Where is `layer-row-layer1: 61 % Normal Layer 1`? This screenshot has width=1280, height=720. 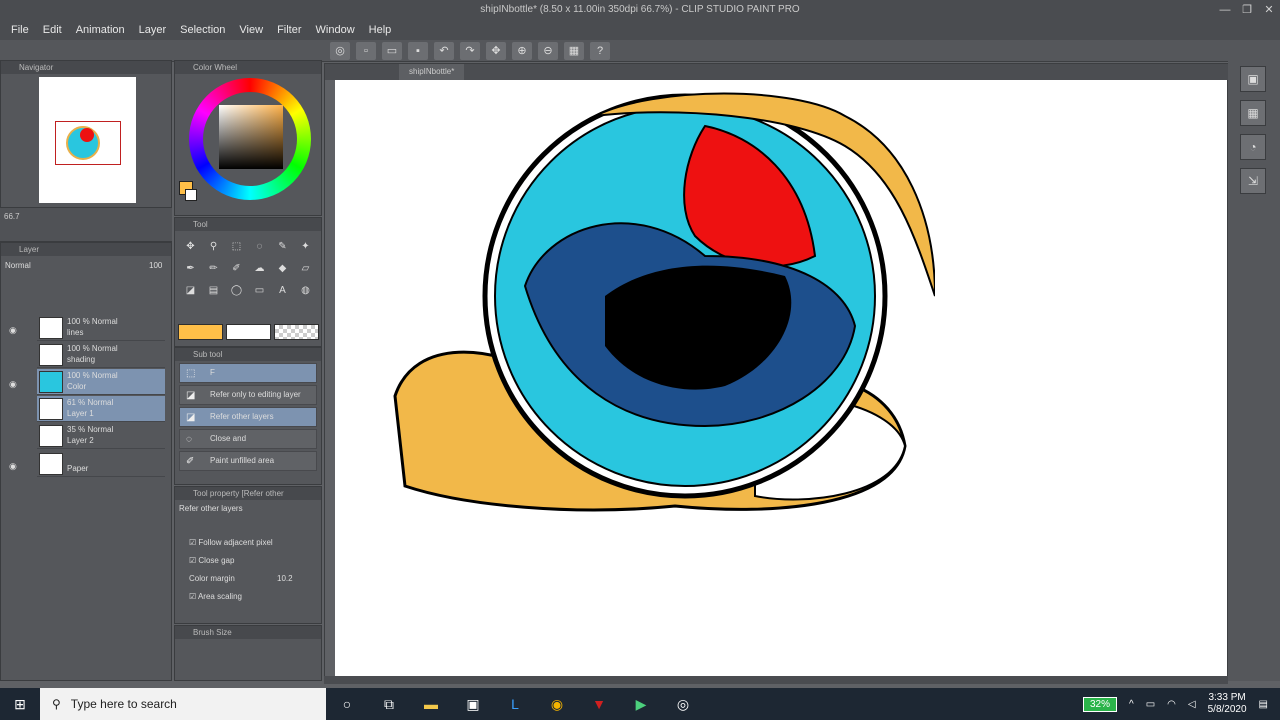 layer-row-layer1: 61 % Normal Layer 1 is located at coordinates (101, 409).